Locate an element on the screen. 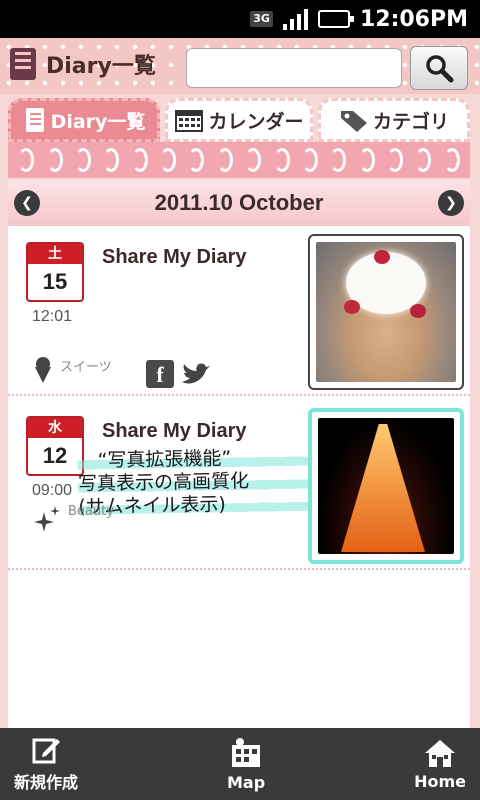 This screenshot has height=800, width=480. map-icon is located at coordinates (246, 752).